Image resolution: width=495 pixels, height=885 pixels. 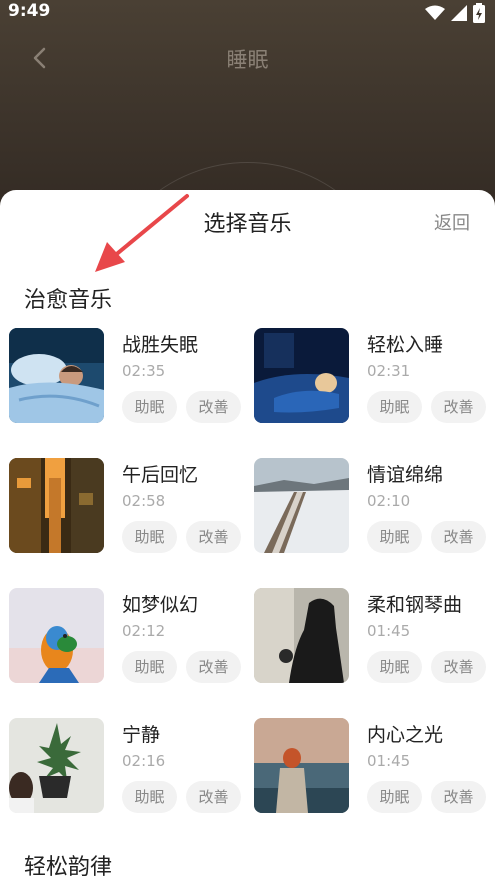 I want to click on track-duration: 02:31, so click(x=389, y=371).